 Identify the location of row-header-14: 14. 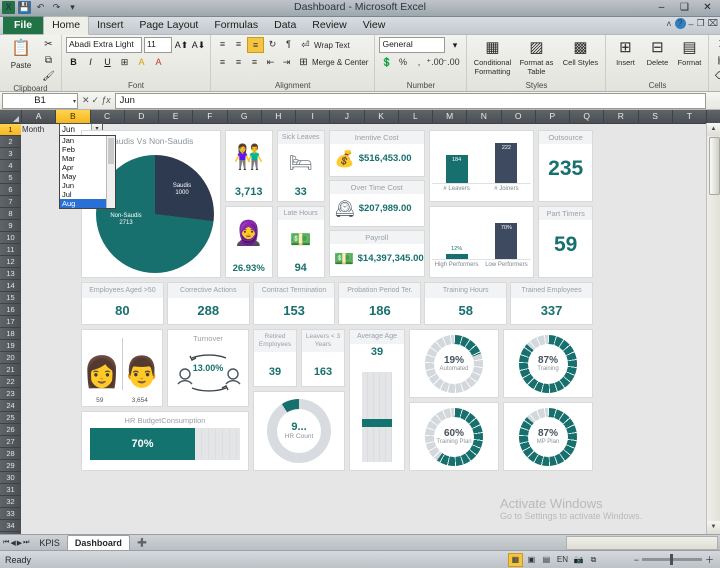
(10, 286).